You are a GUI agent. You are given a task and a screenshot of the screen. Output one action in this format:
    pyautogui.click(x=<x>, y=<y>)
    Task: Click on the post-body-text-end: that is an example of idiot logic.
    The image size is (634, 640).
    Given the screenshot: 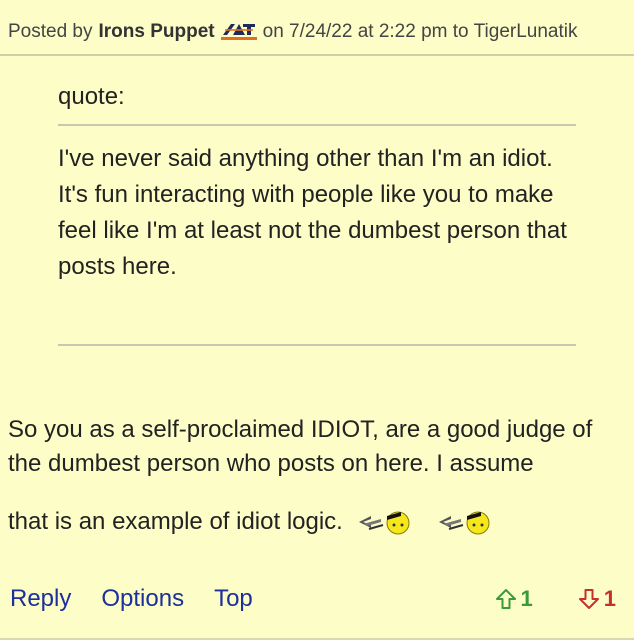 What is the action you would take?
    pyautogui.click(x=175, y=521)
    